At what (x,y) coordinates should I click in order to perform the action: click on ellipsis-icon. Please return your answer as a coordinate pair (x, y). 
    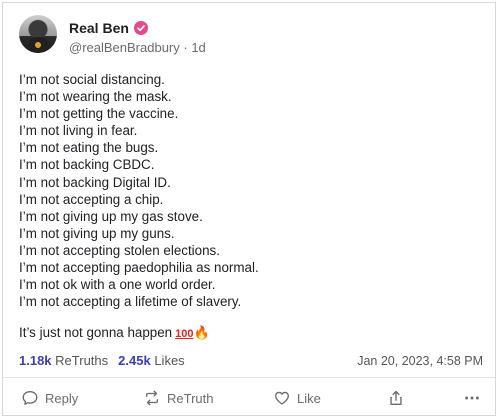
    Looking at the image, I should click on (472, 398).